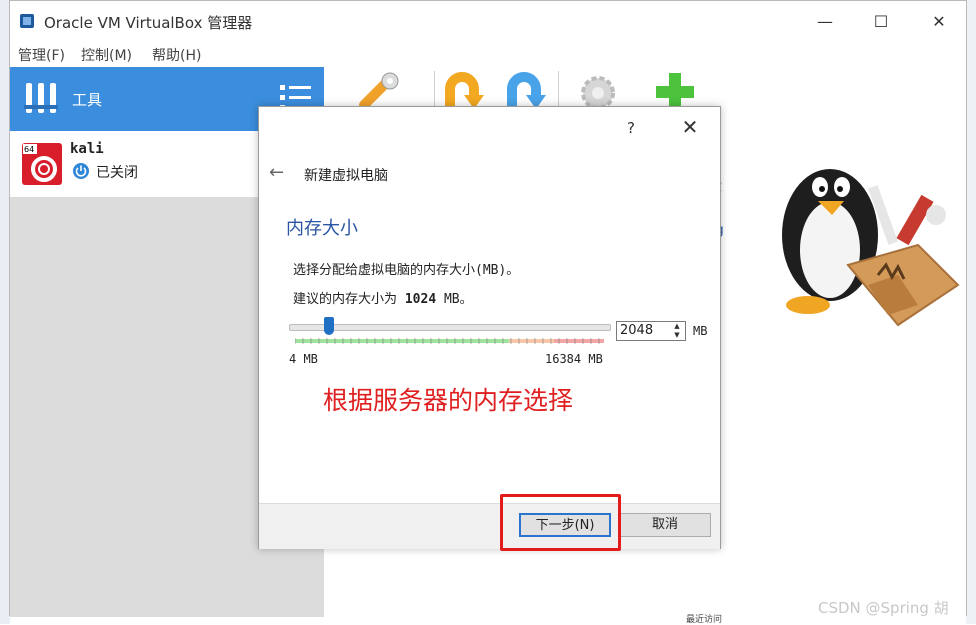  Describe the element at coordinates (406, 270) in the screenshot. I see `memory-description: 选择分配给虚拟电脑的内存大小(MB)。` at that location.